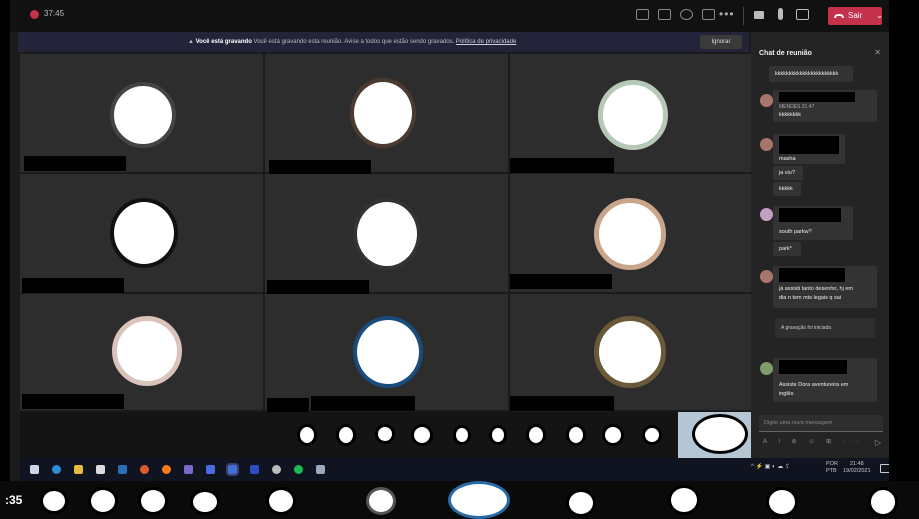 This screenshot has height=519, width=919. Describe the element at coordinates (320, 469) in the screenshot. I see `app-icon` at that location.